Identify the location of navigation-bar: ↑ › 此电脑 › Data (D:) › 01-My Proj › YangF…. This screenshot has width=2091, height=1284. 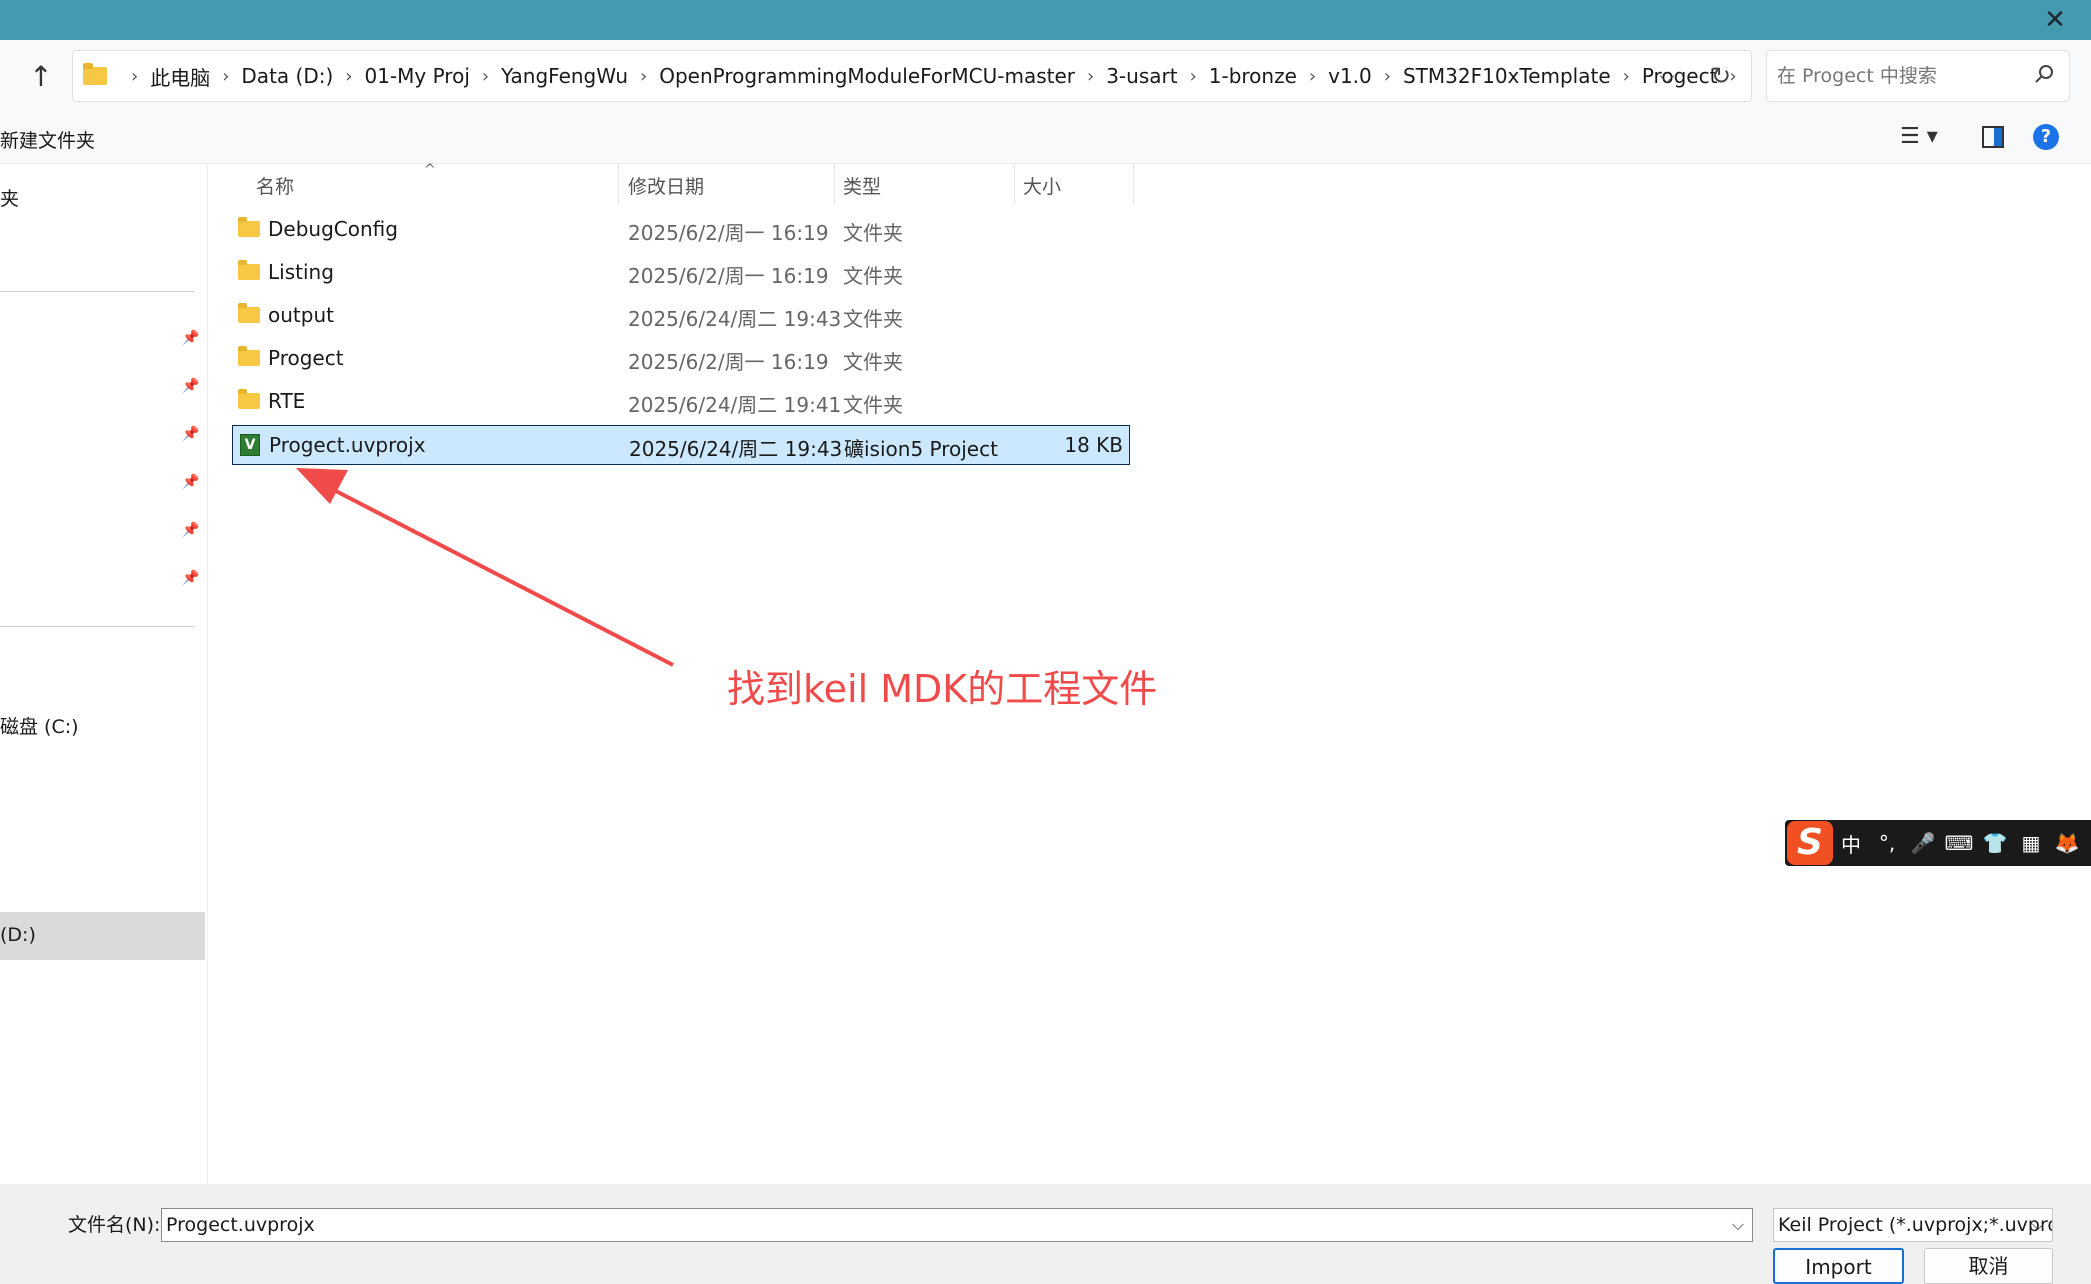
(1045, 77).